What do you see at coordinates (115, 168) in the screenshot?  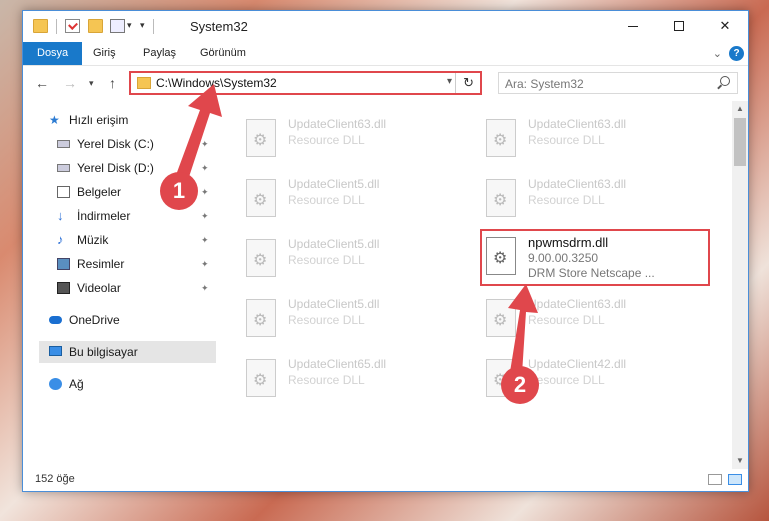 I see `sidebar-item-label: Yerel Disk (D:)` at bounding box center [115, 168].